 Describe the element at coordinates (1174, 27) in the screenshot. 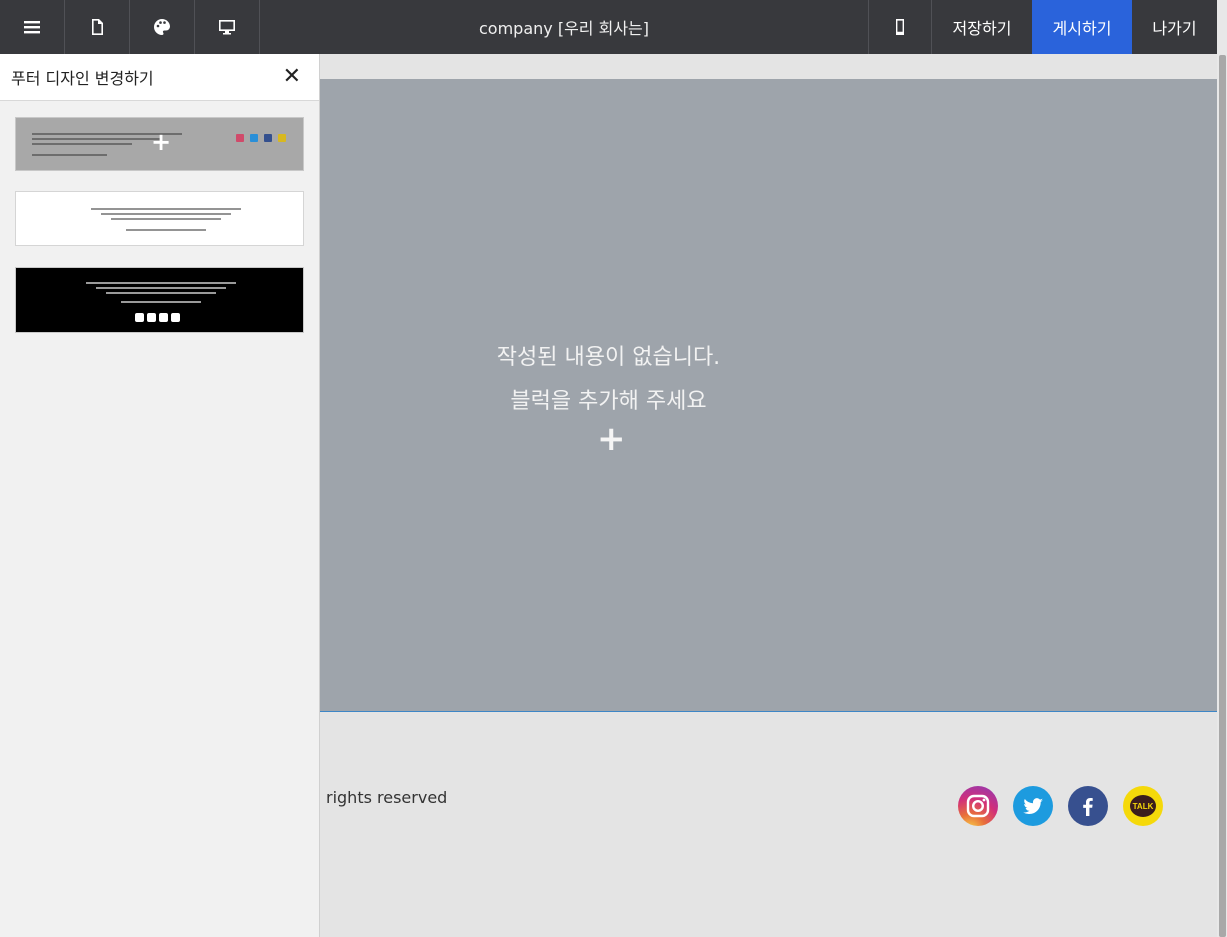

I see `exit-button: 나가기` at that location.